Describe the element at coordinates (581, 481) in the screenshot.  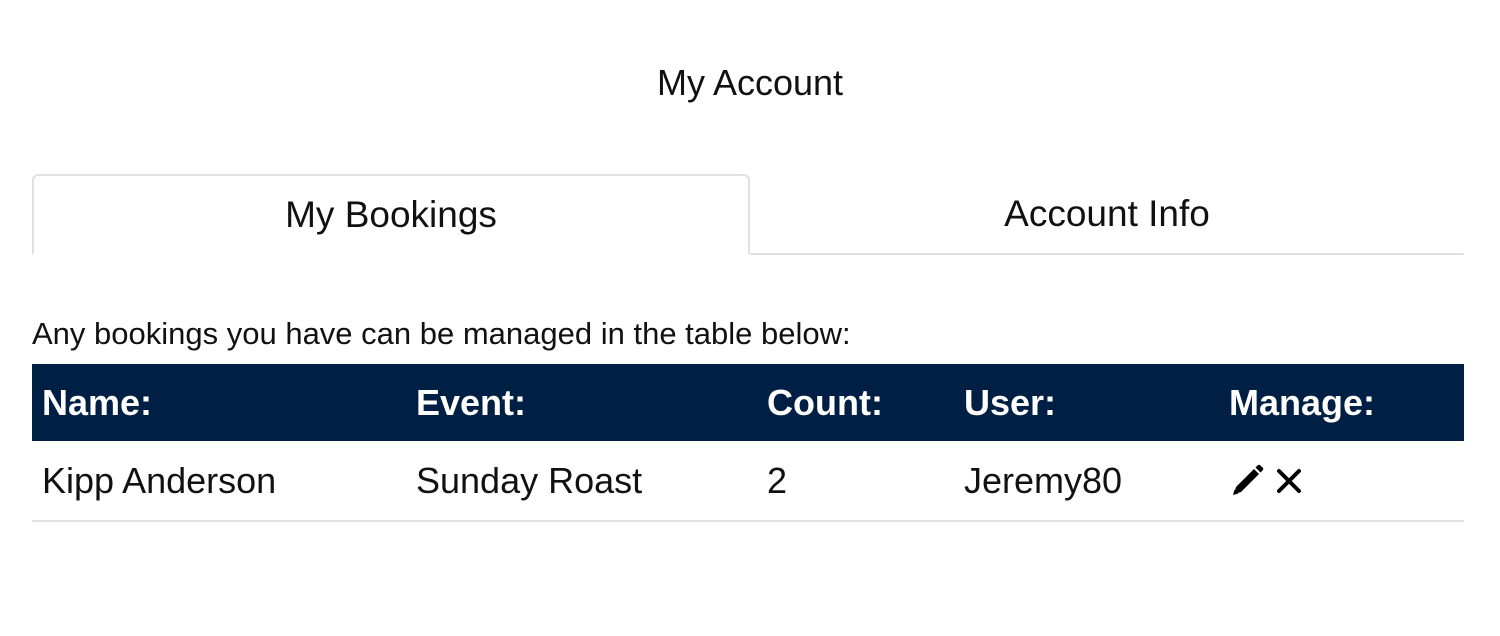
I see `booking-event-cell: Sunday Roast` at that location.